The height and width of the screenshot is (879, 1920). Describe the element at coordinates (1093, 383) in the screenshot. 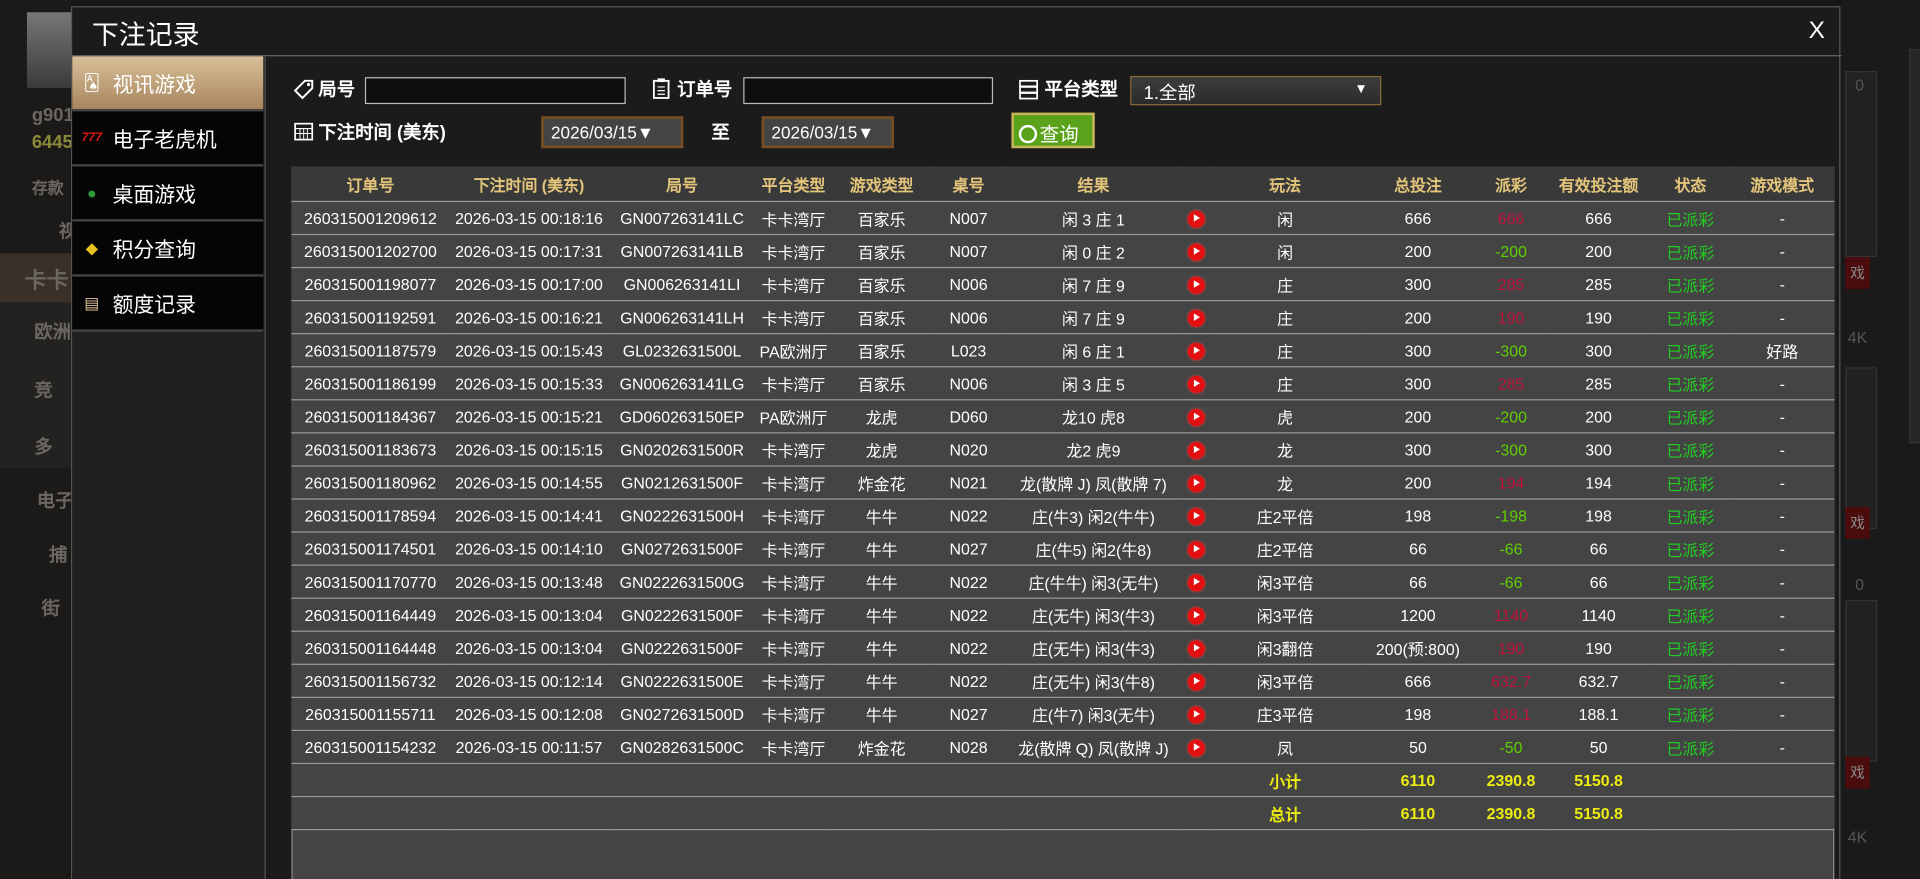

I see `result-cell: 闲 3 庄 5` at that location.